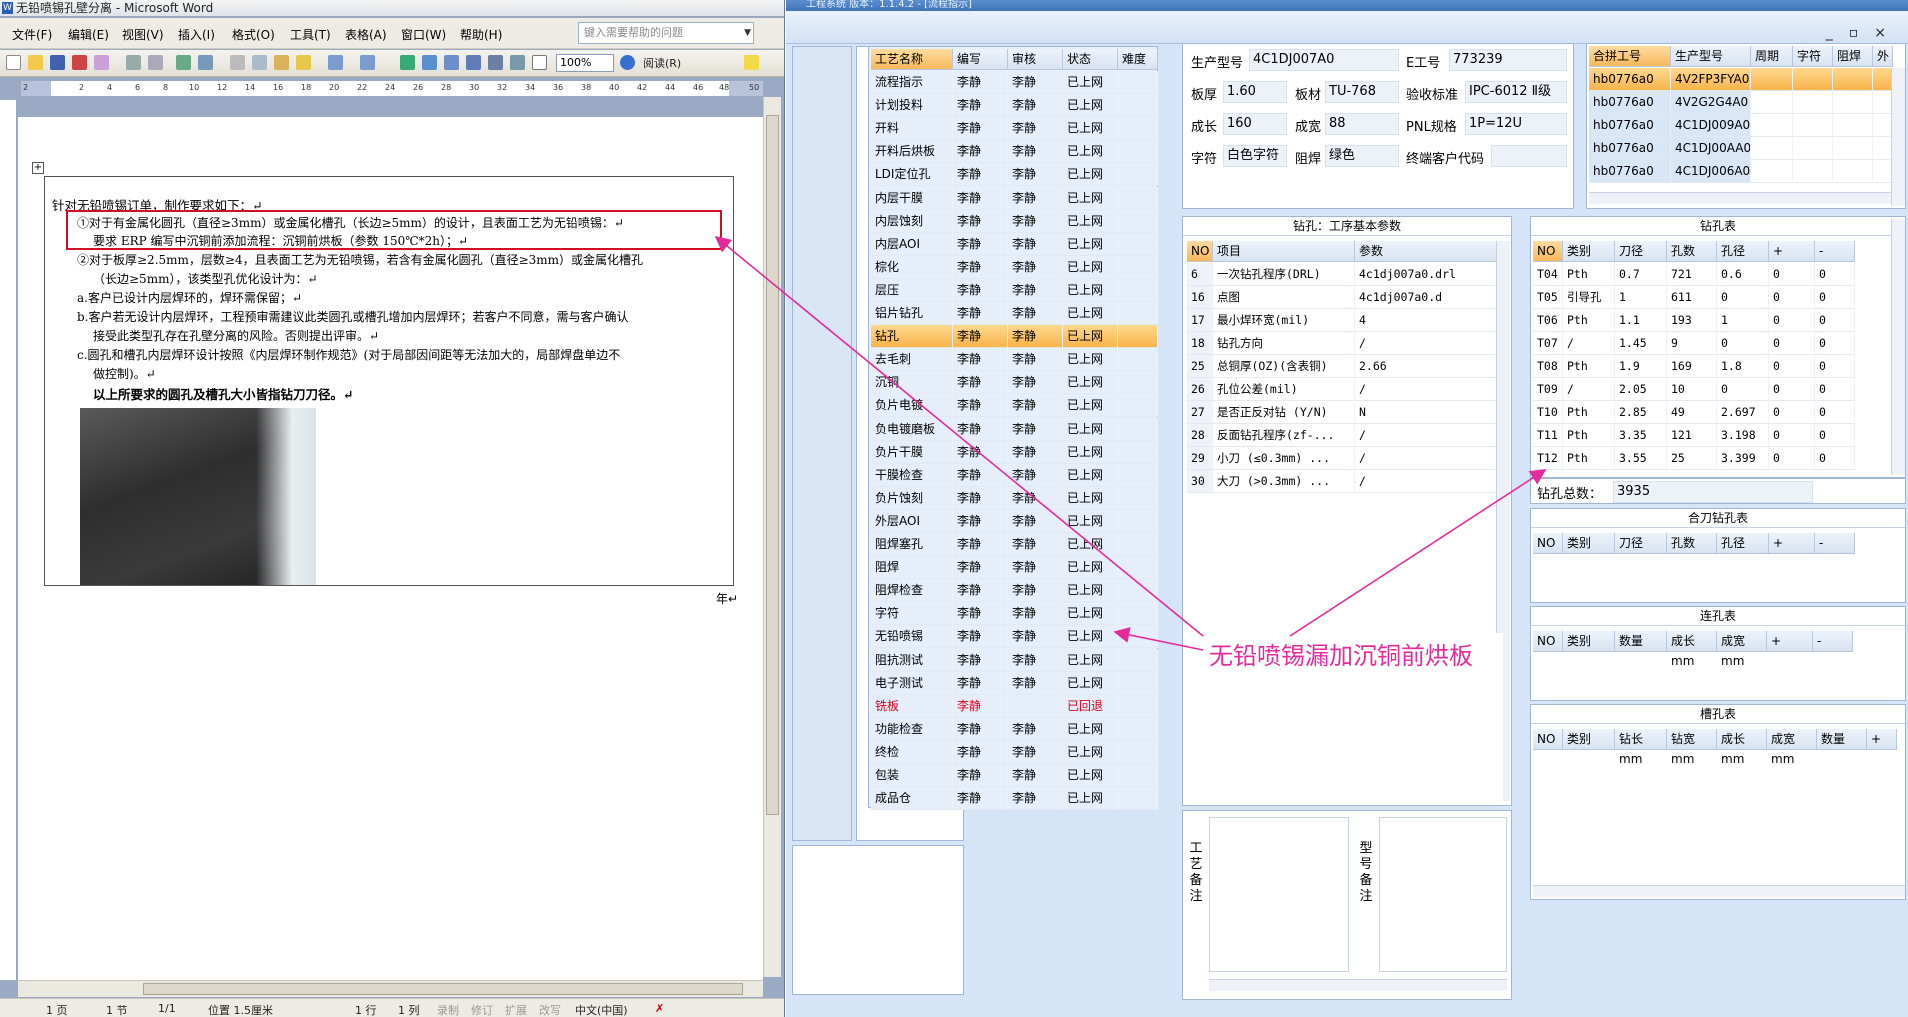 This screenshot has height=1017, width=1908. Describe the element at coordinates (912, 267) in the screenshot. I see `process-cell: 棕化` at that location.